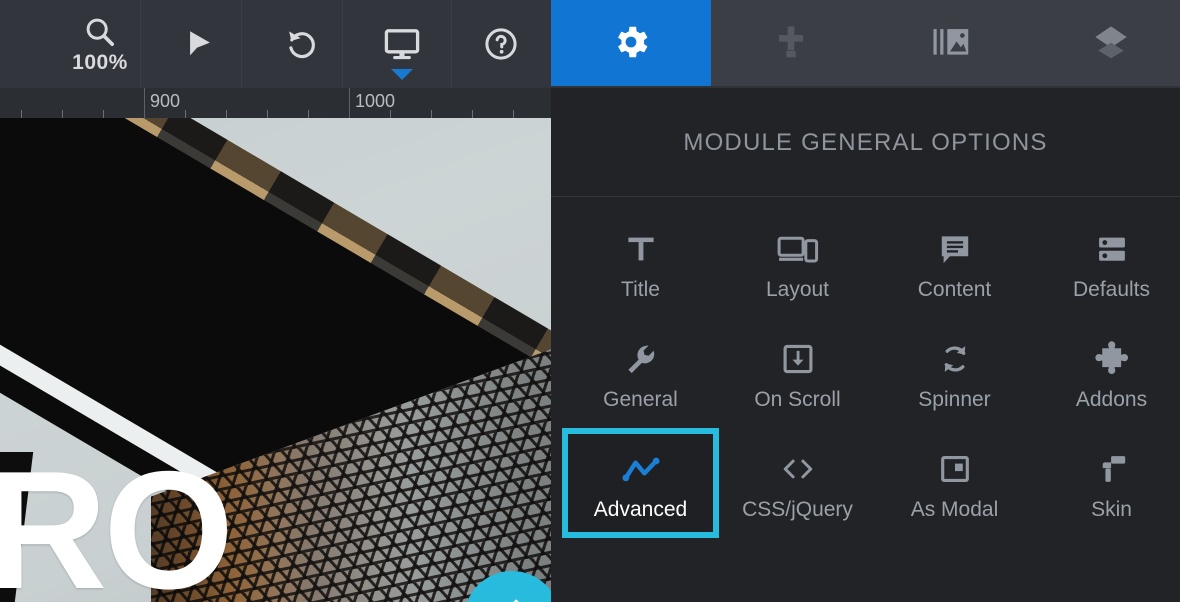 This screenshot has height=602, width=1180. I want to click on dpad-move-icon, so click(791, 44).